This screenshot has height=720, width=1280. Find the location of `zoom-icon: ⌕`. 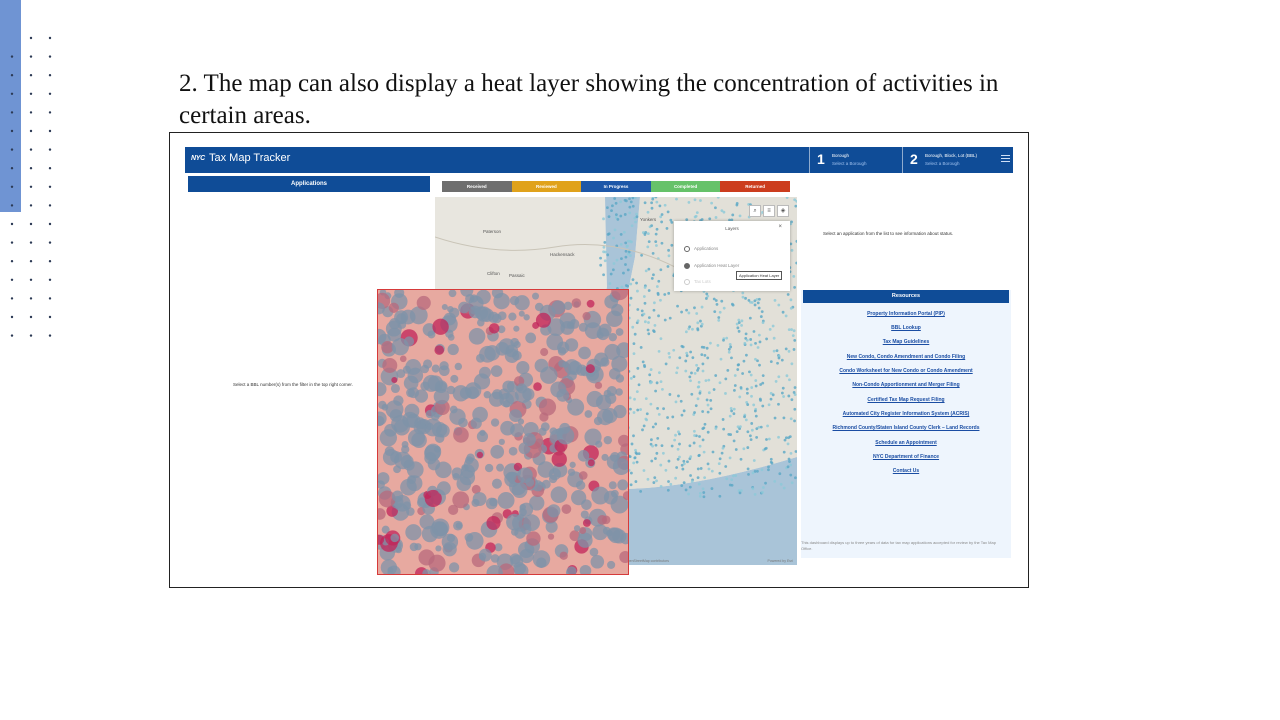

zoom-icon: ⌕ is located at coordinates (755, 211).